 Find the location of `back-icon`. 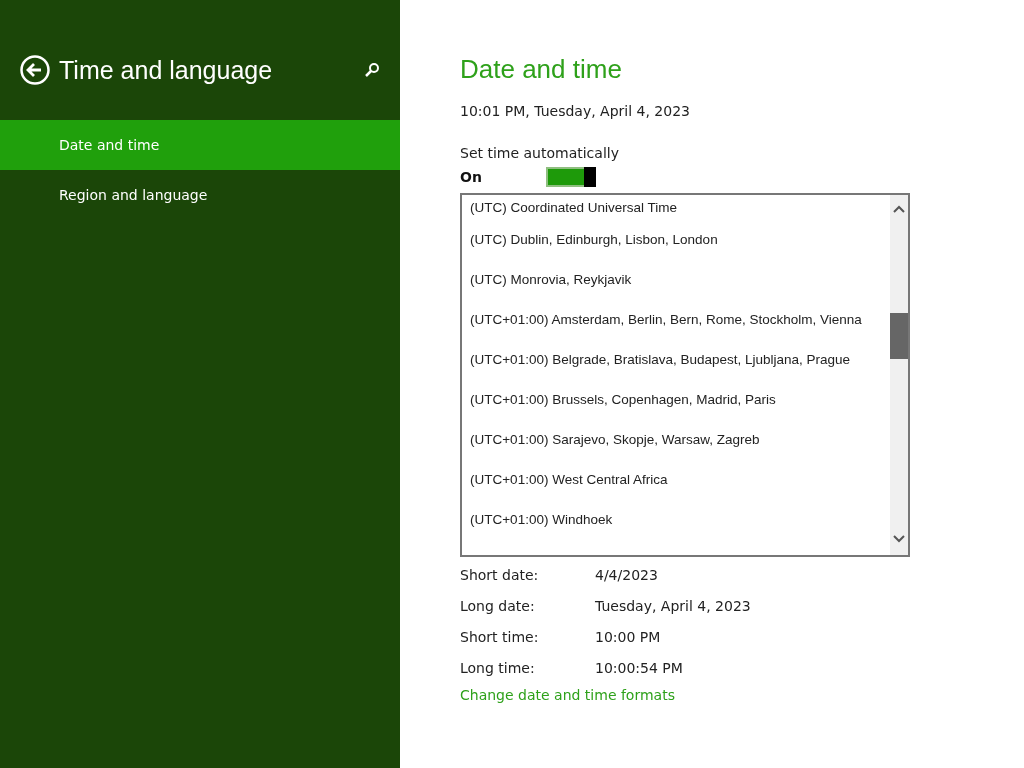

back-icon is located at coordinates (35, 70).